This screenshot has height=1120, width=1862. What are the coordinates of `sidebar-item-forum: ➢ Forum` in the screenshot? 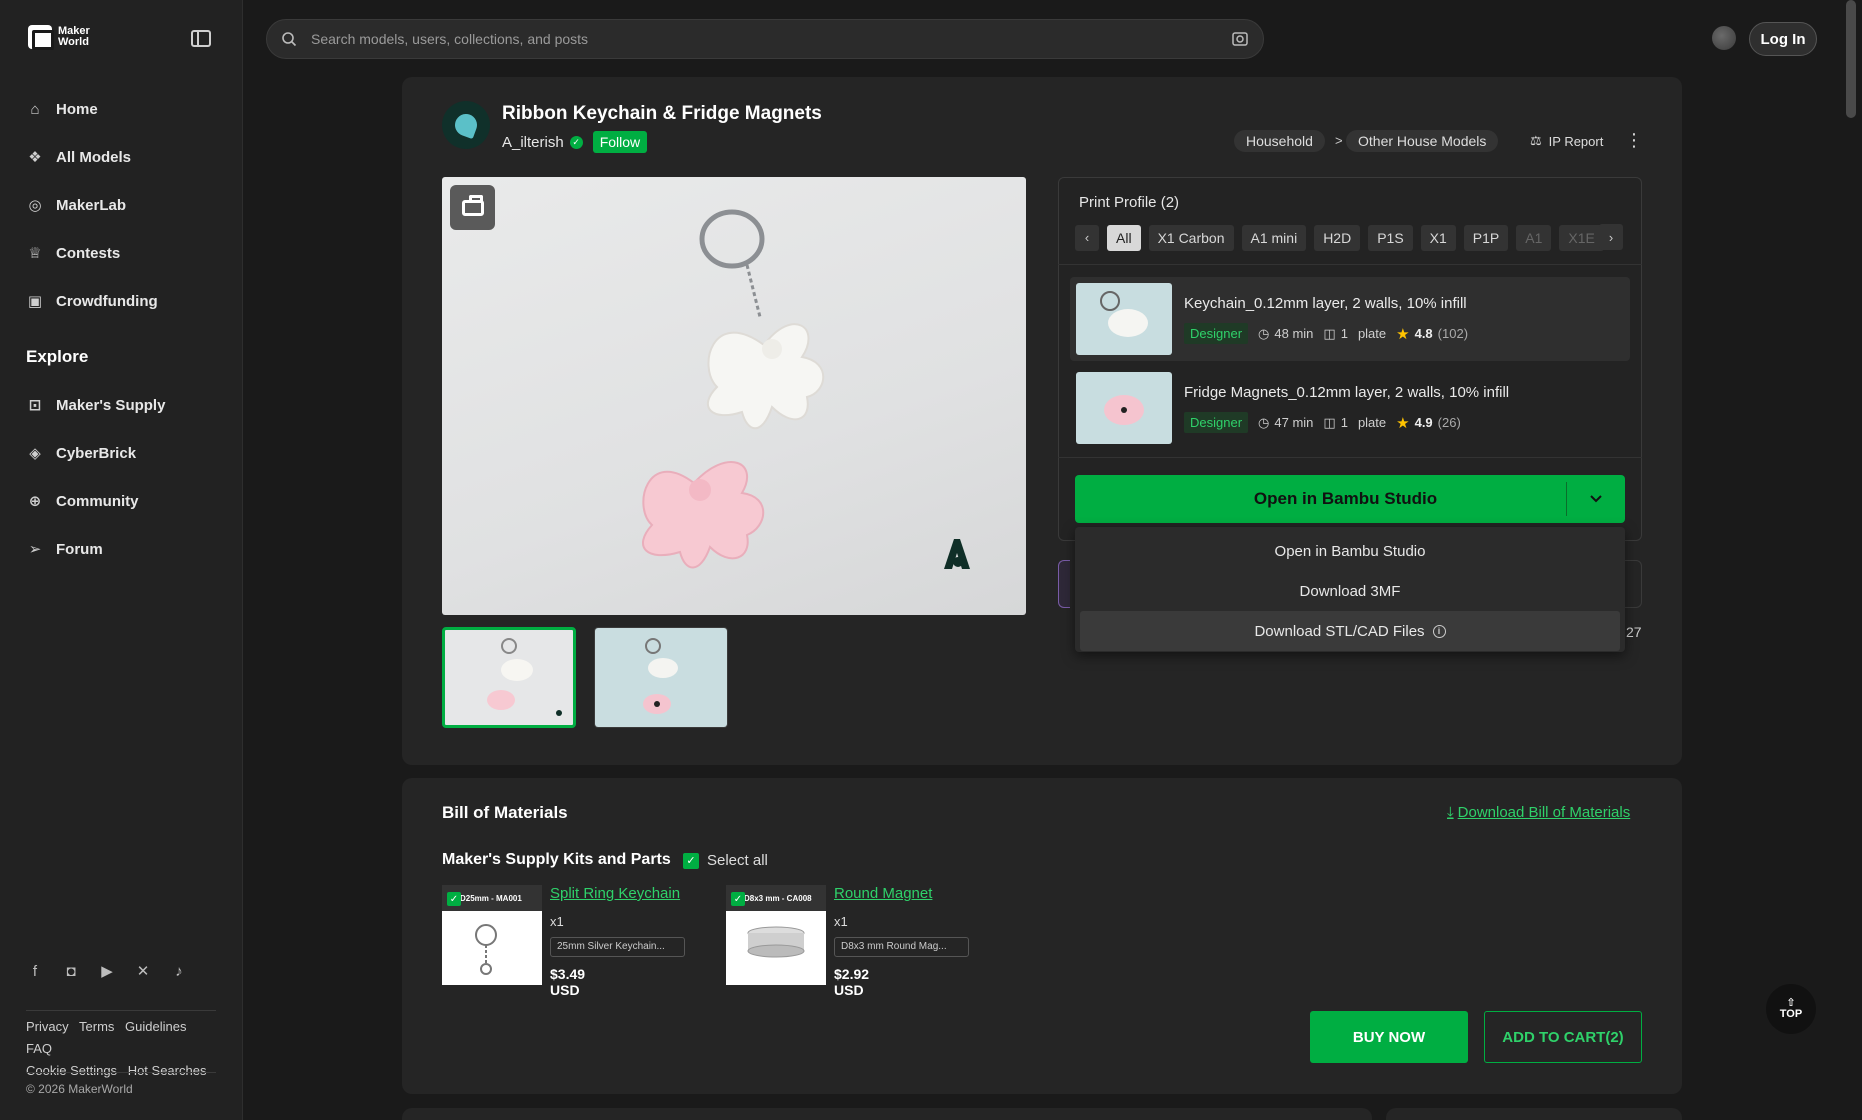 It's located at (126, 549).